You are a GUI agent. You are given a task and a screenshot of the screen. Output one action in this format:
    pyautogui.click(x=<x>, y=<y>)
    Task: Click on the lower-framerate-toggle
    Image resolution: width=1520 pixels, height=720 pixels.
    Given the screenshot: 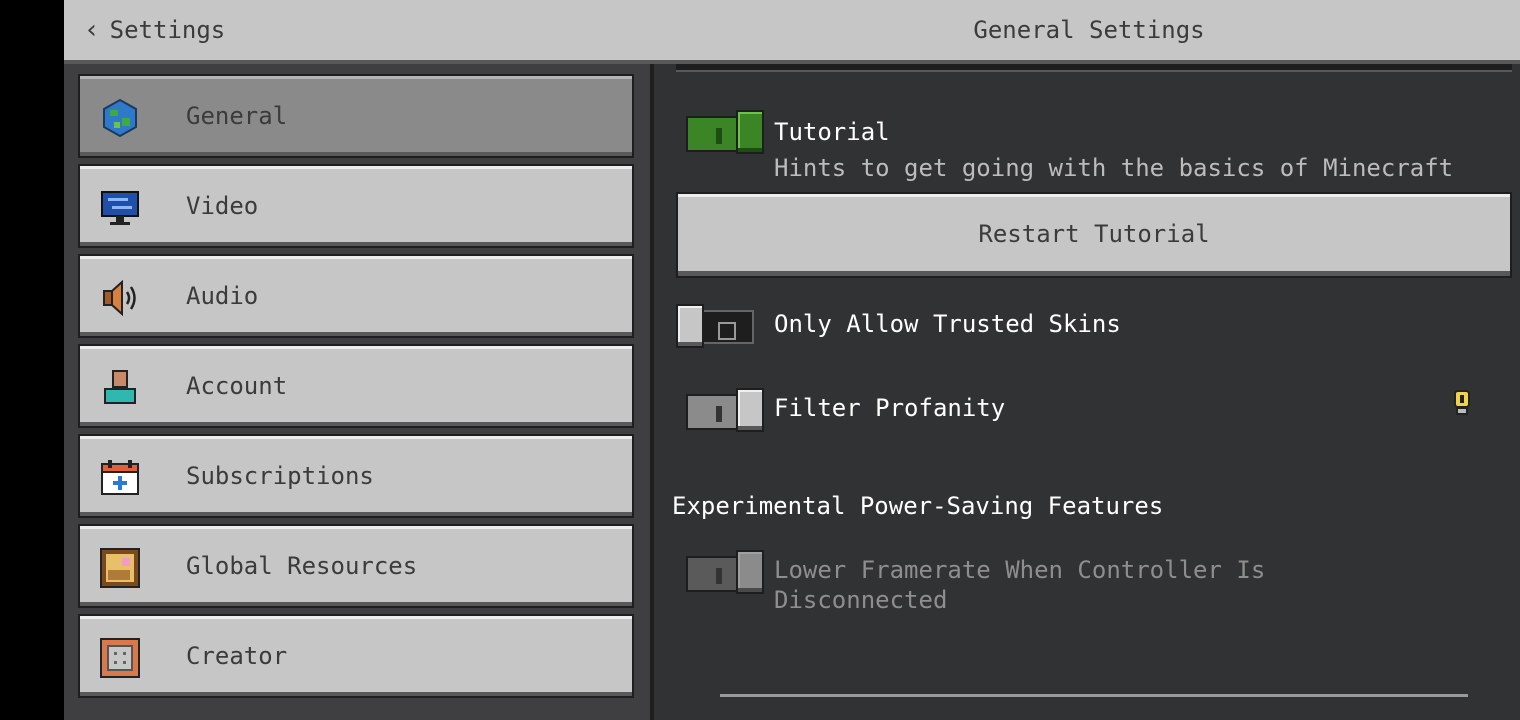 What is the action you would take?
    pyautogui.click(x=724, y=572)
    